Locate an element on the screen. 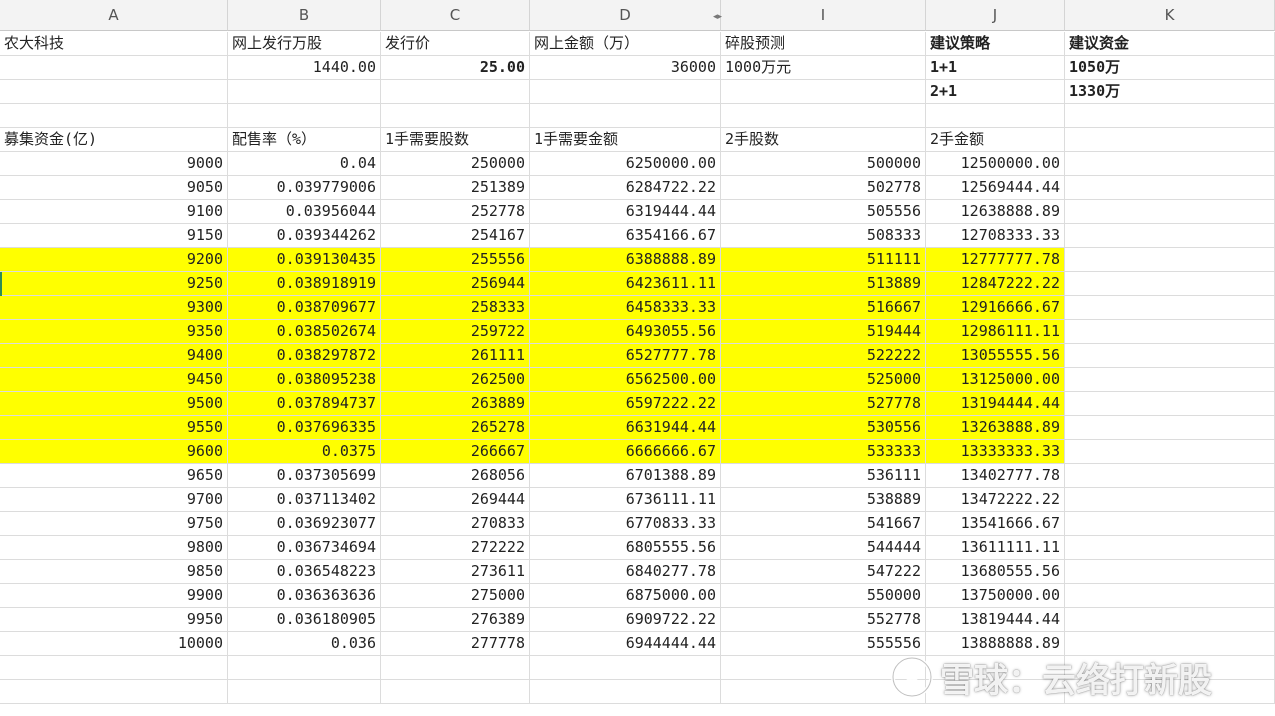  cell-shares2: 530556 is located at coordinates (823, 428).